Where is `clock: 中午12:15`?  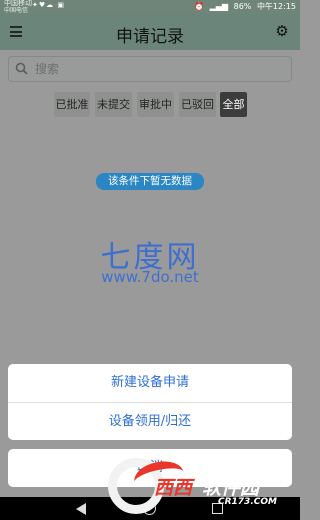
clock: 中午12:15 is located at coordinates (276, 6).